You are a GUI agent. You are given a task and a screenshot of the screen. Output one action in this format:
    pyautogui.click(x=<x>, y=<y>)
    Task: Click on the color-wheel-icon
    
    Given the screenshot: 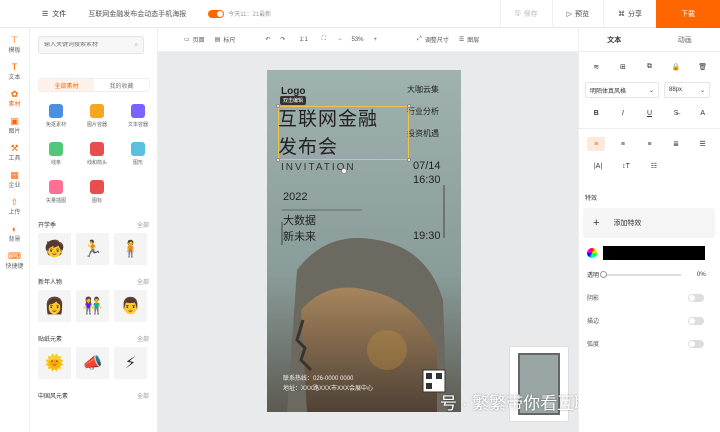 What is the action you would take?
    pyautogui.click(x=592, y=253)
    